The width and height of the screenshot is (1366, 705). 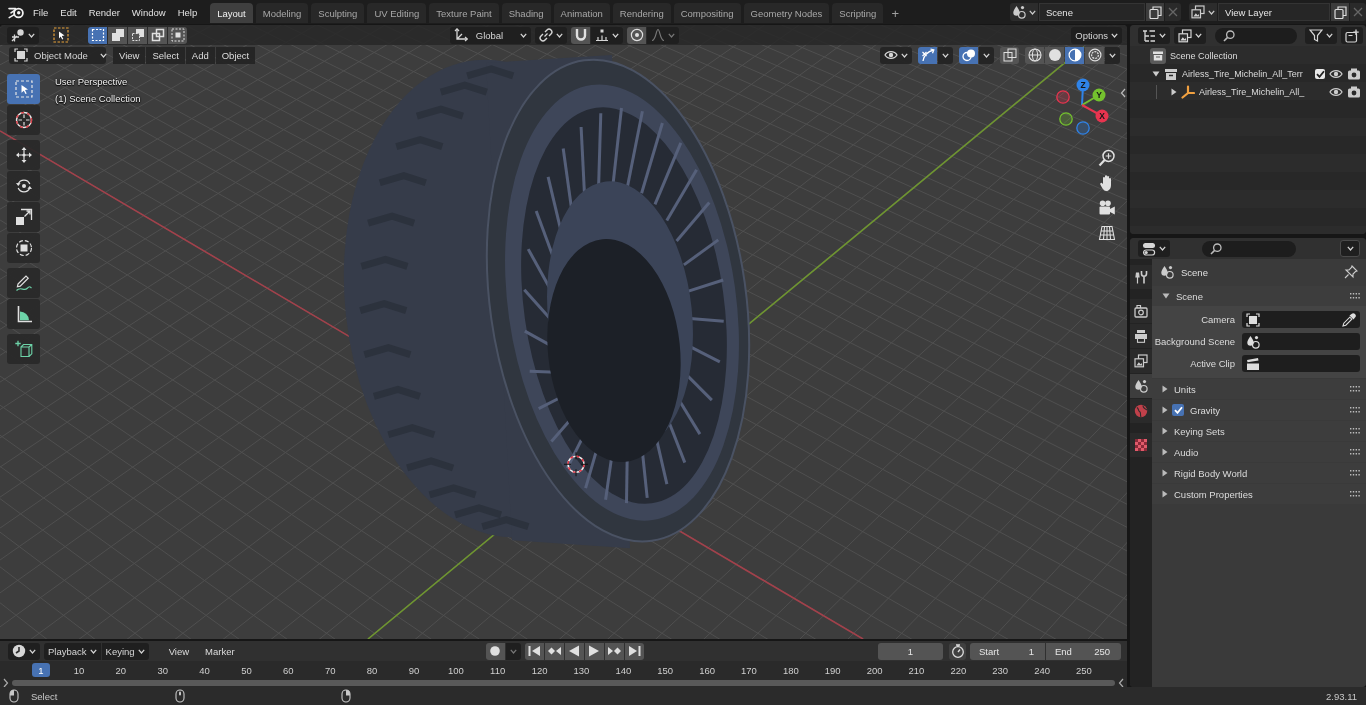 What do you see at coordinates (1211, 473) in the screenshot?
I see `panel-title: Rigid Body World` at bounding box center [1211, 473].